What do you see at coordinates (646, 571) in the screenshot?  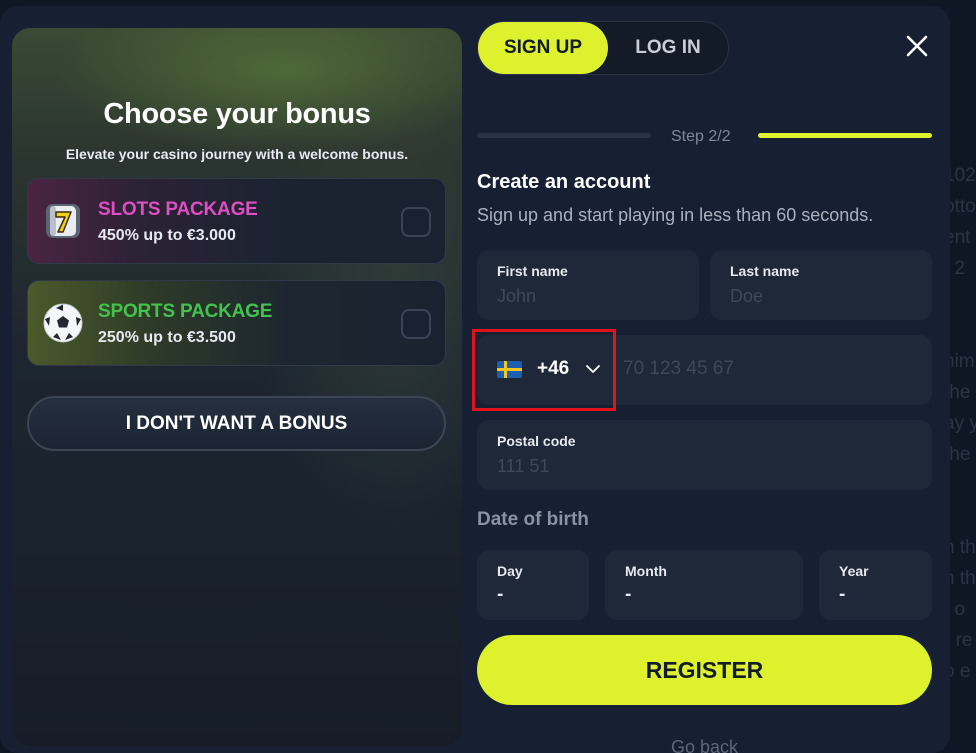 I see `dob-month-label: Month` at bounding box center [646, 571].